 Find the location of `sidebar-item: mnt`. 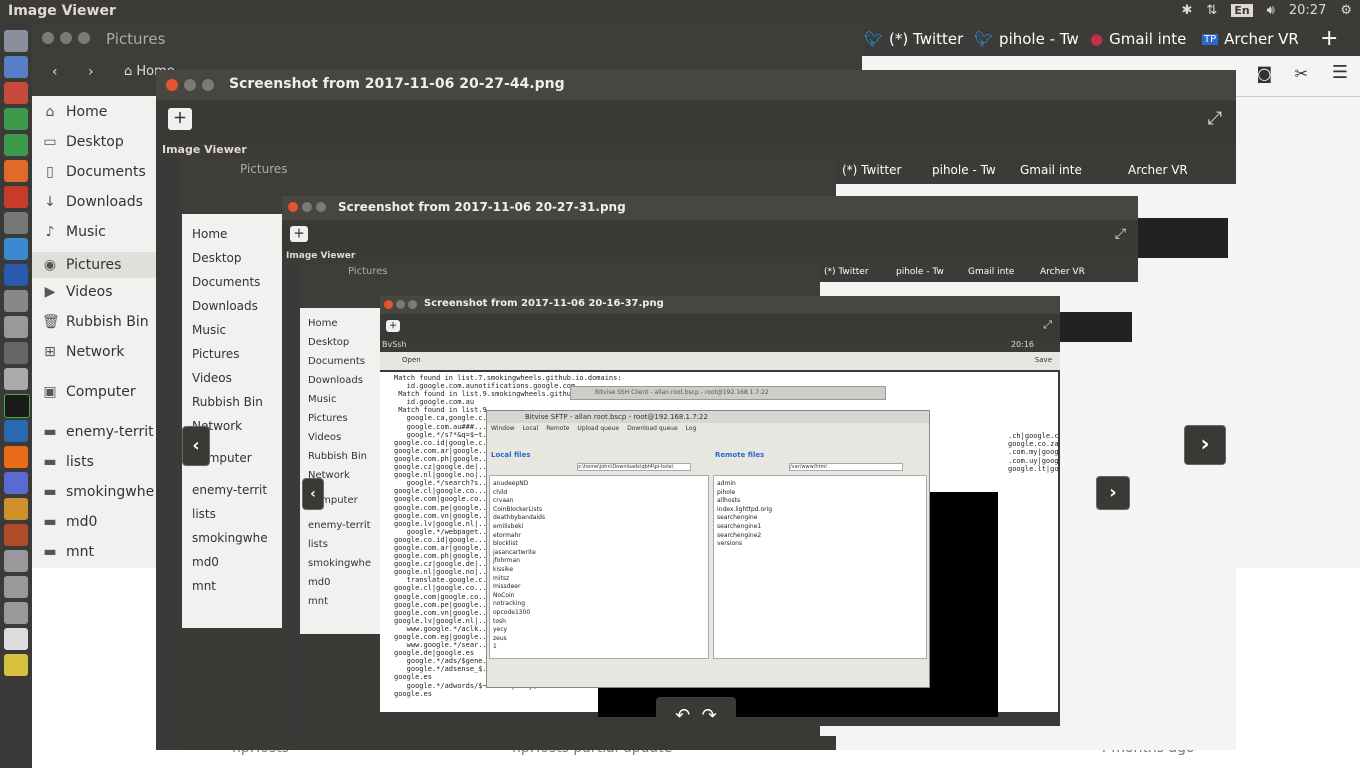

sidebar-item: mnt is located at coordinates (230, 586).